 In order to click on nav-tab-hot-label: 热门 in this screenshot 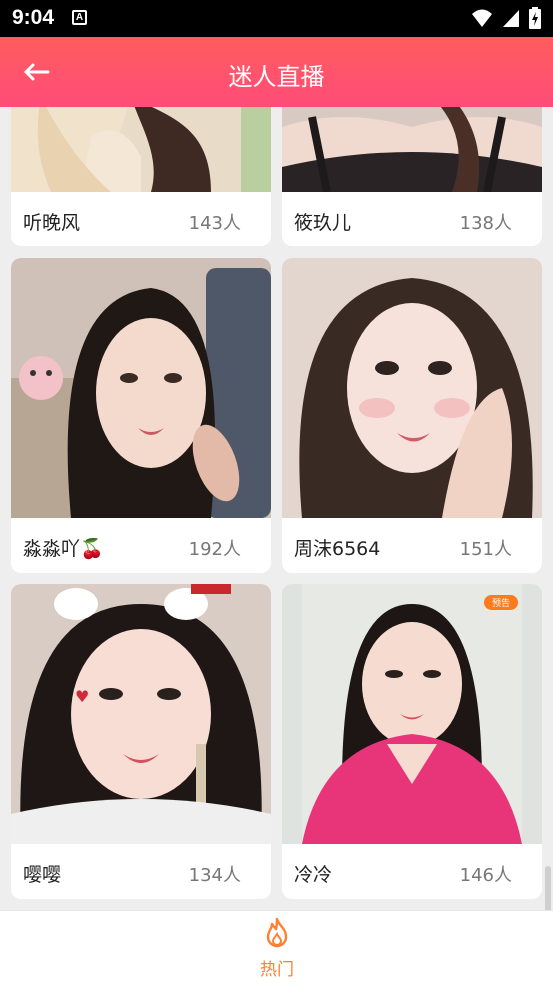, I will do `click(277, 970)`.